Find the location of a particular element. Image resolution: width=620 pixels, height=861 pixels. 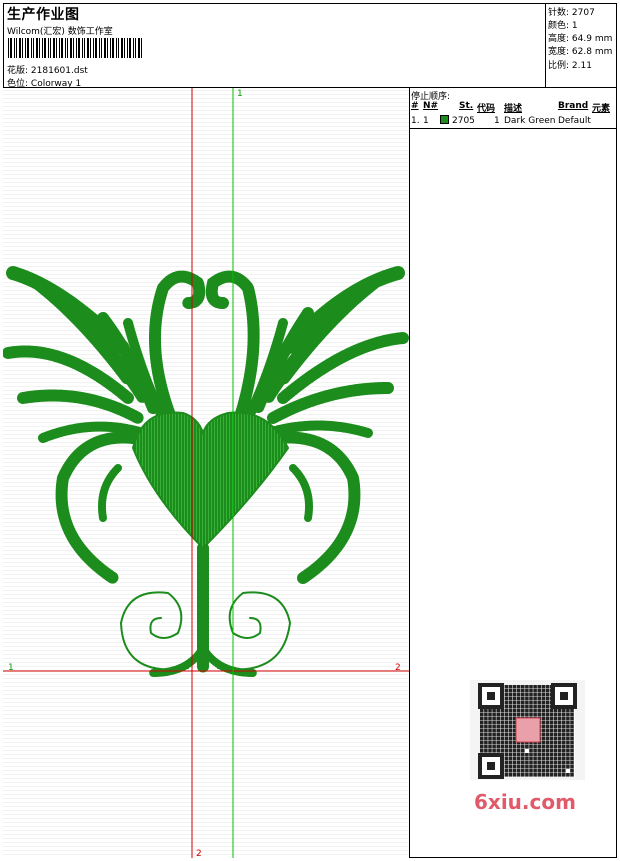

stat-colors: 颜色: 1 is located at coordinates (563, 24).